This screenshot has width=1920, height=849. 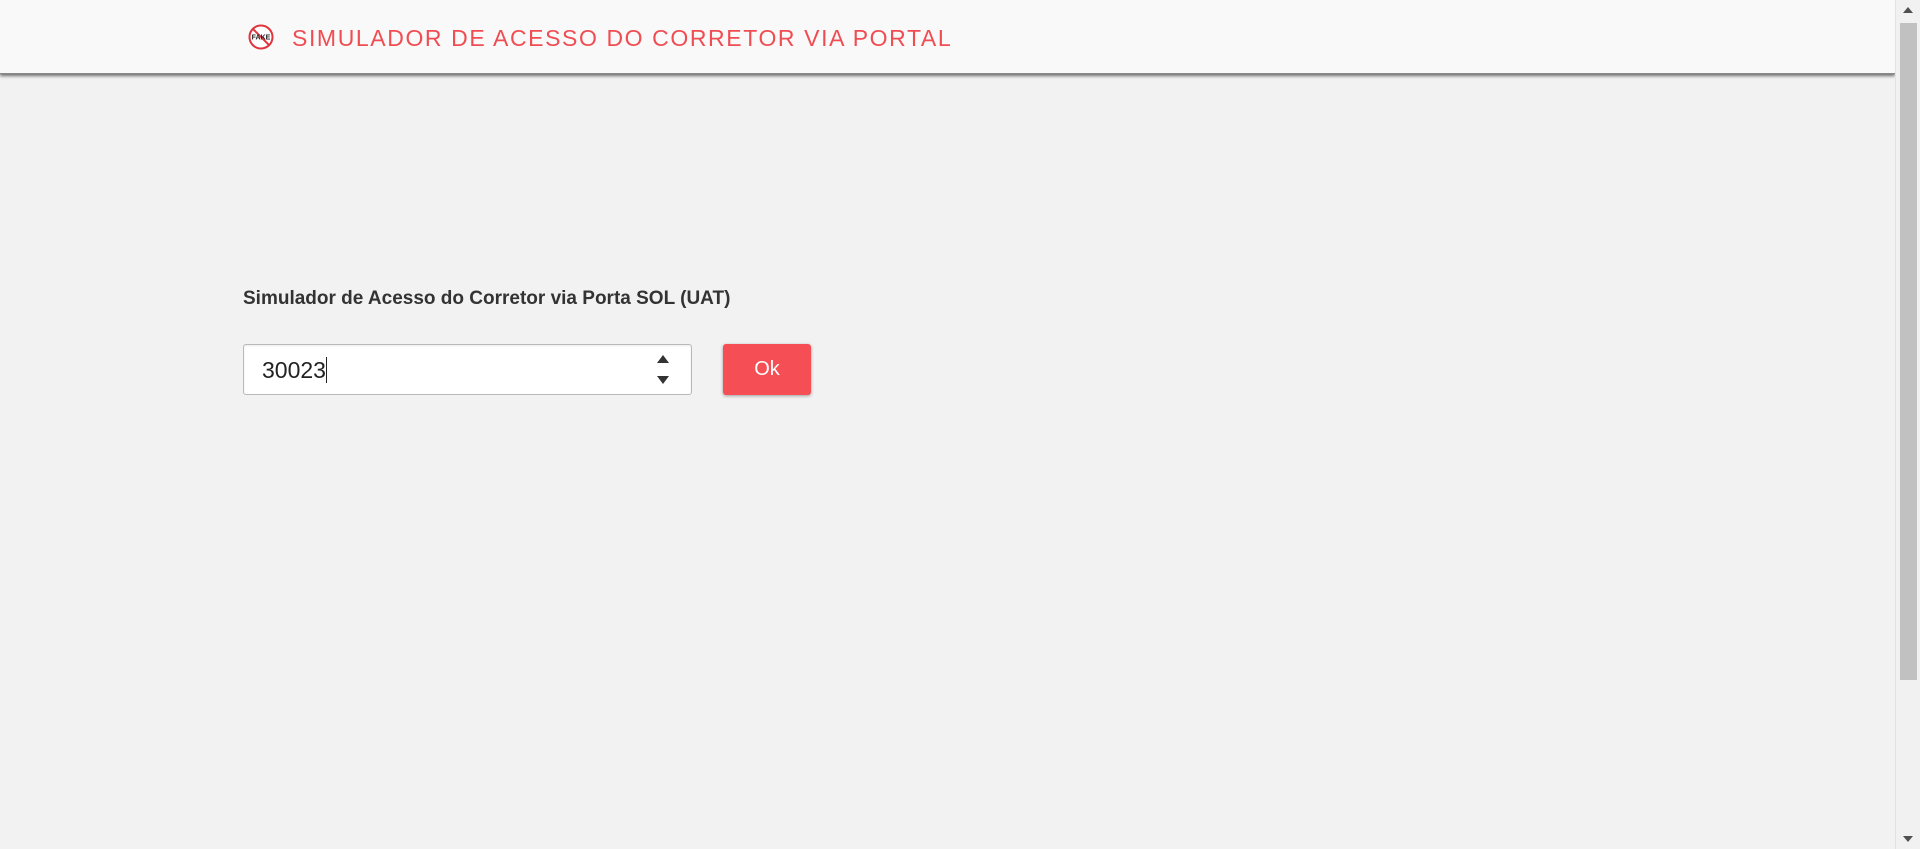 I want to click on scroll-down-arrow-icon, so click(x=1908, y=839).